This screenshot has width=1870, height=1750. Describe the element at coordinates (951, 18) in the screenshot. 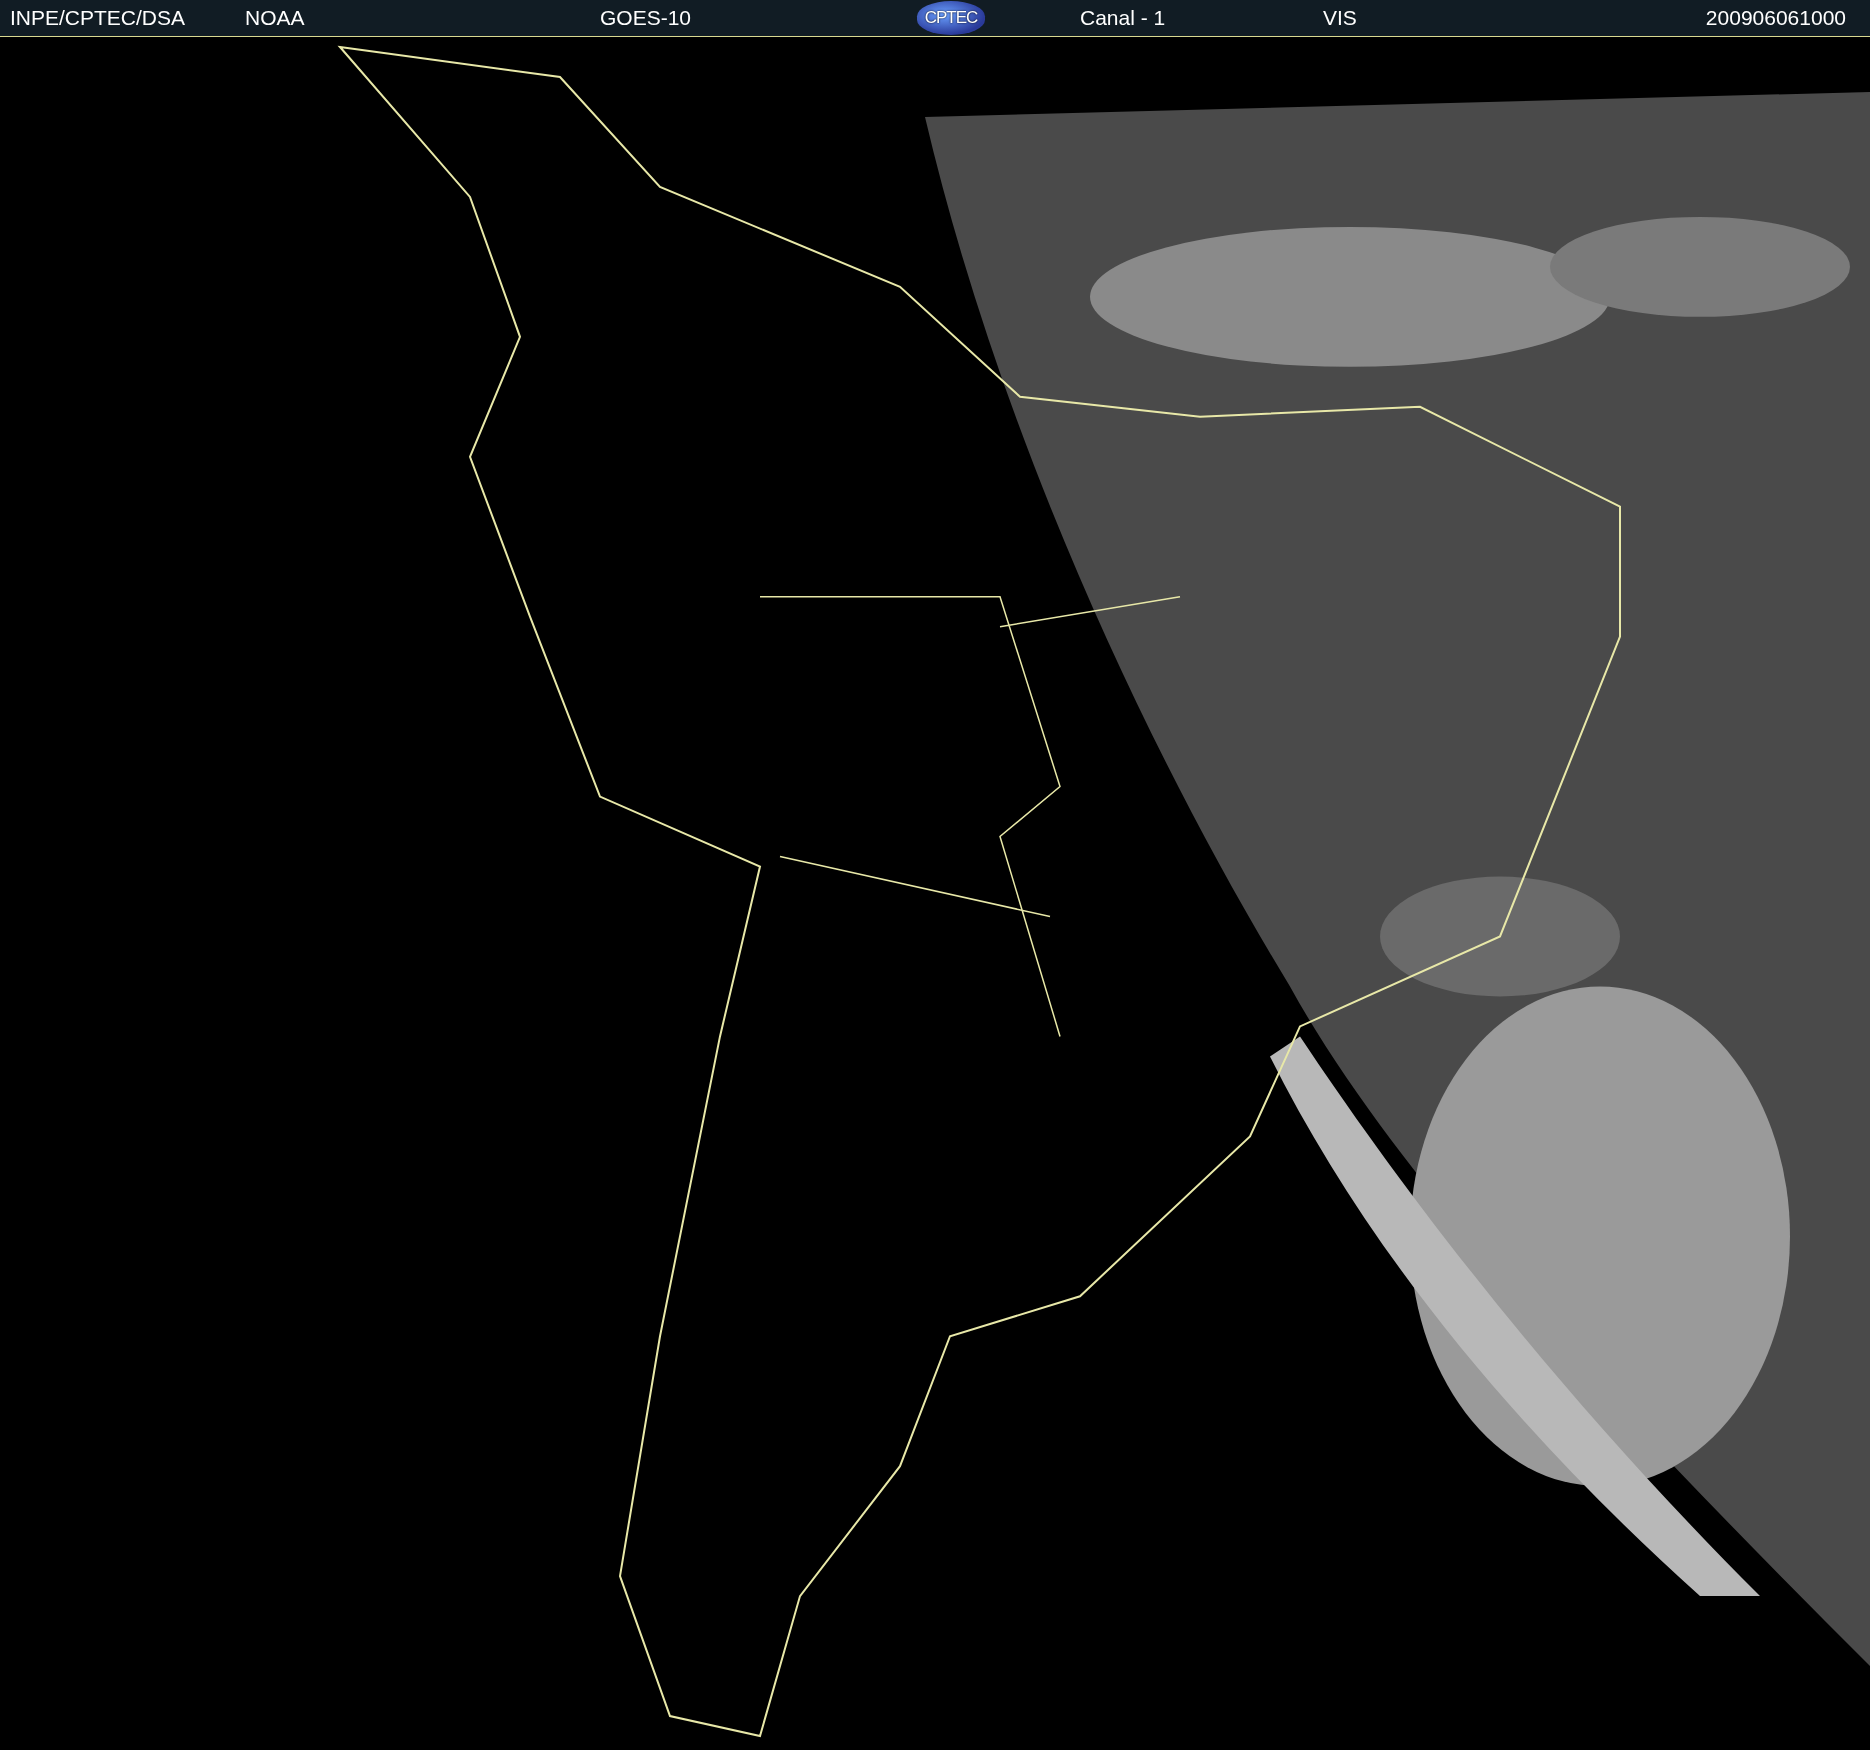

I see `logo: CPTEC` at that location.